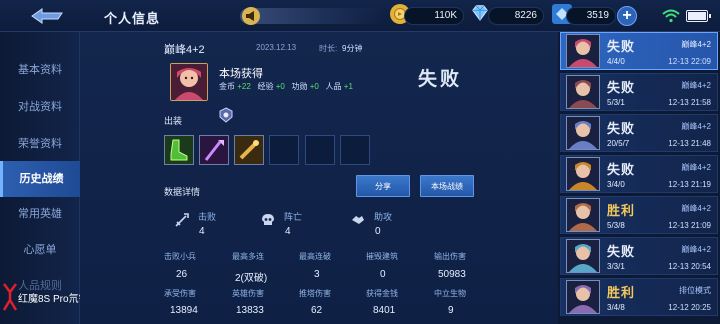 The width and height of the screenshot is (720, 324). Describe the element at coordinates (639, 92) in the screenshot. I see `history-card: 失败 巅峰4+2 5/3/1 12-13 21:58` at that location.